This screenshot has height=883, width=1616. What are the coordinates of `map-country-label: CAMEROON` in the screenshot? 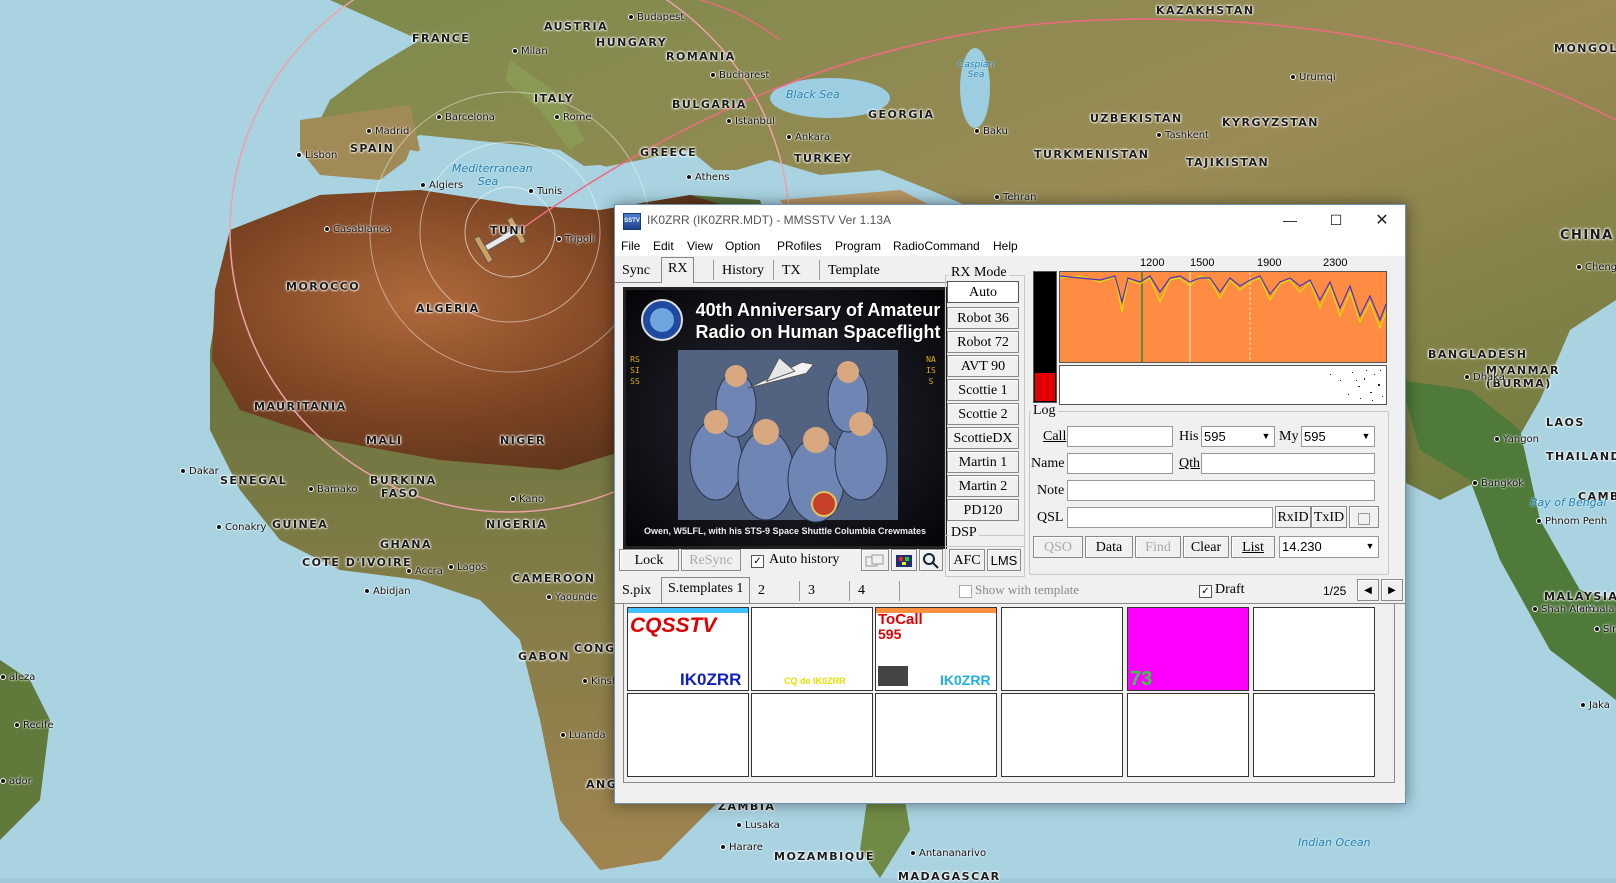 It's located at (554, 578).